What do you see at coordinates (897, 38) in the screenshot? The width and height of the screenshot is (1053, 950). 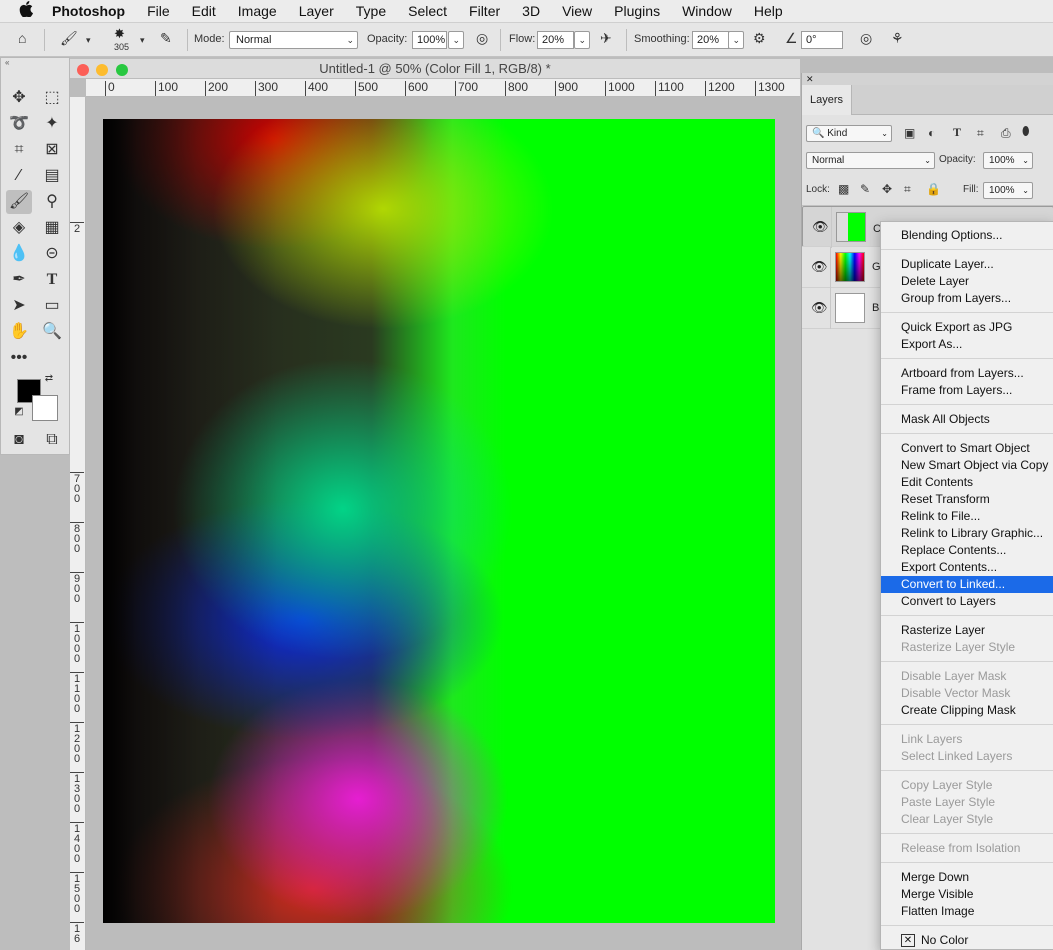 I see `symmetry-icon: ⚘` at bounding box center [897, 38].